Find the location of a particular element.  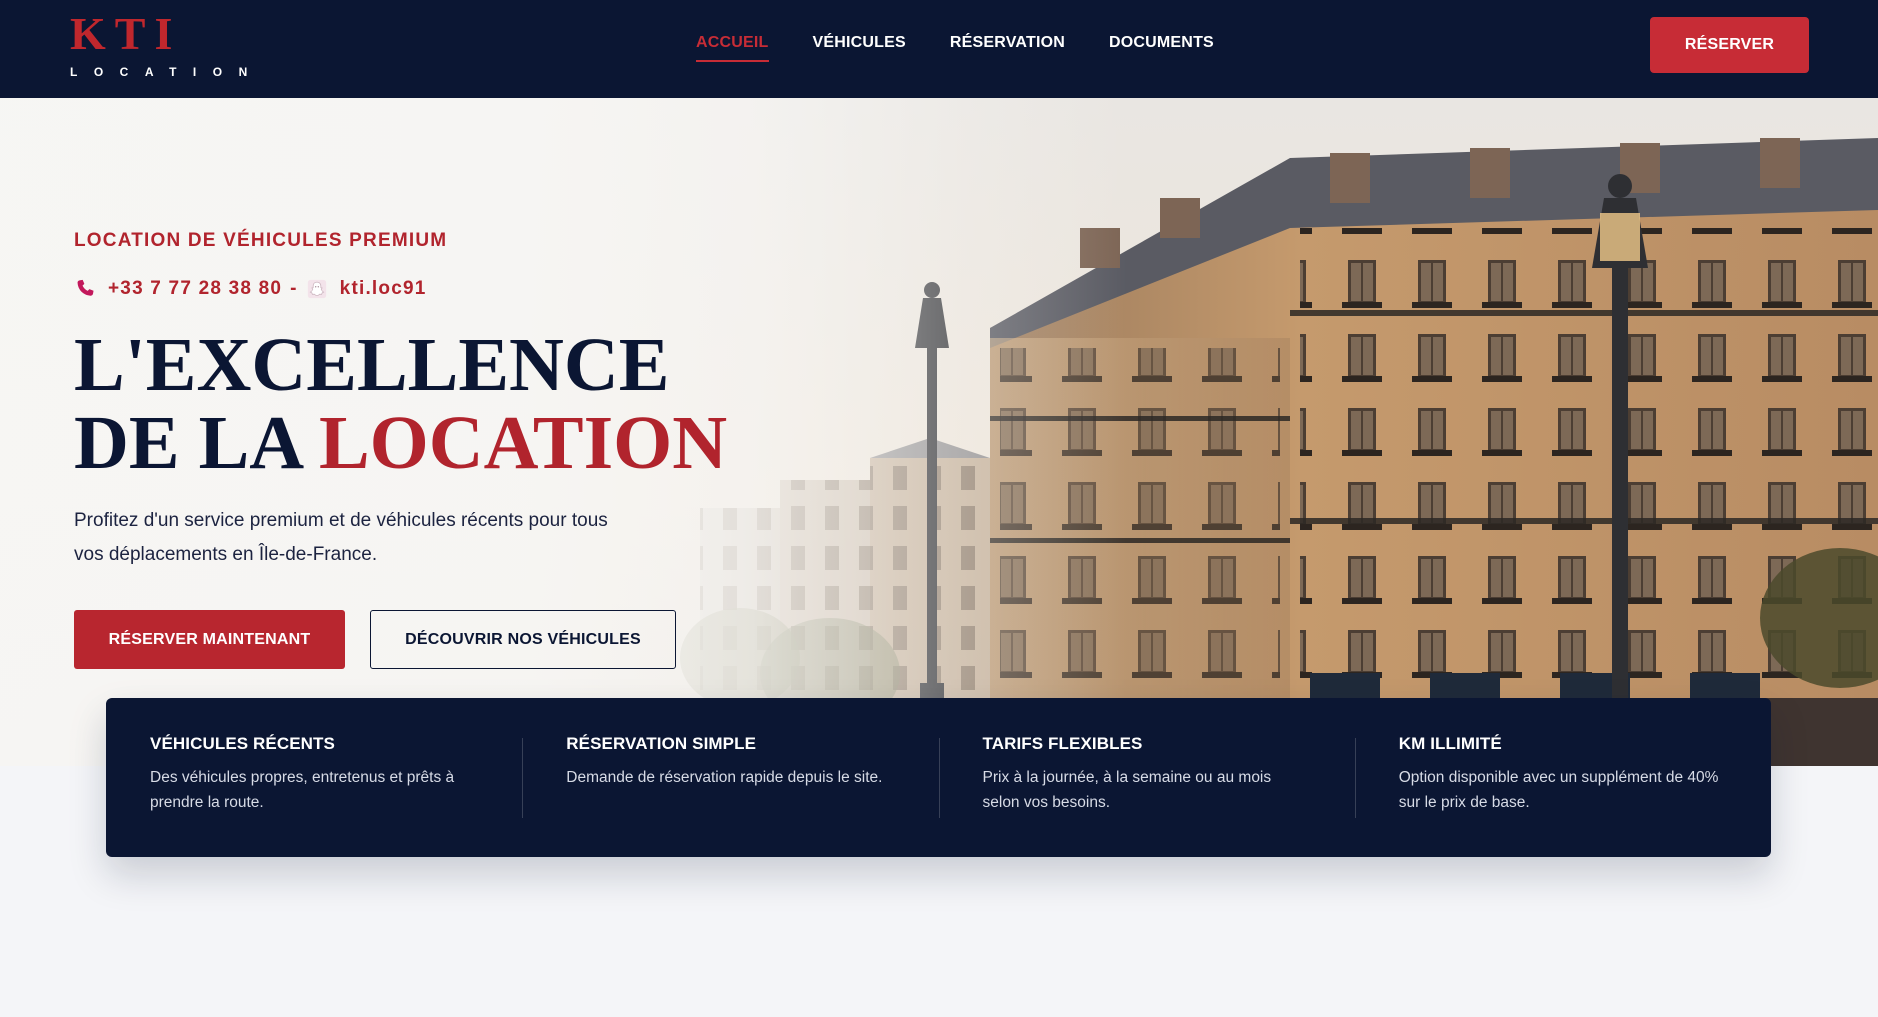

phone-icon is located at coordinates (85, 289).